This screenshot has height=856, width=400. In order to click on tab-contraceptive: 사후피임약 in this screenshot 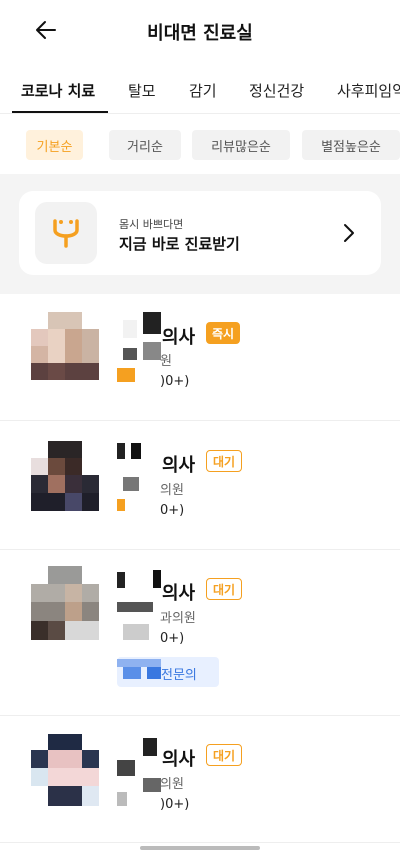, I will do `click(368, 90)`.